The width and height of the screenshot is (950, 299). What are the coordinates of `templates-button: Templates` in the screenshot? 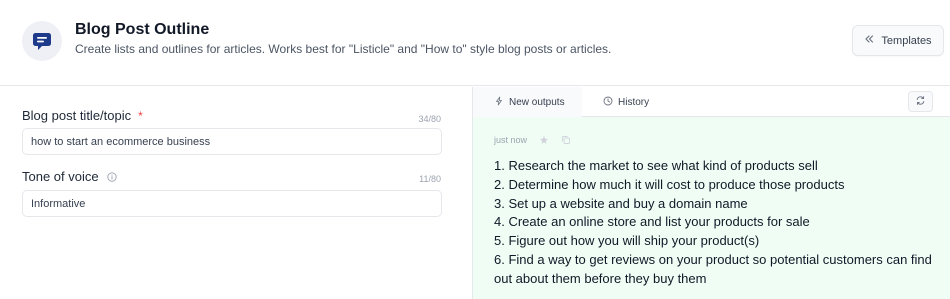 It's located at (898, 40).